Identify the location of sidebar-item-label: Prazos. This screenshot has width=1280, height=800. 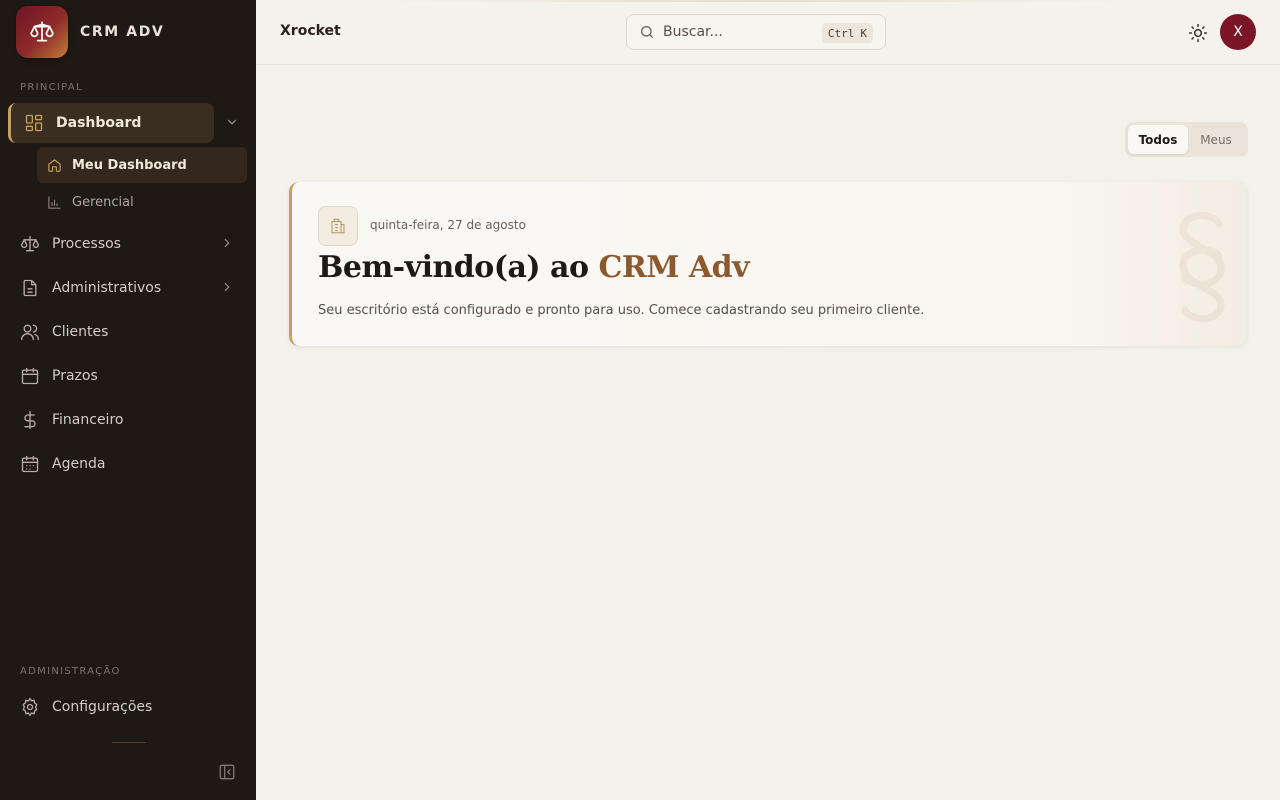
(75, 376).